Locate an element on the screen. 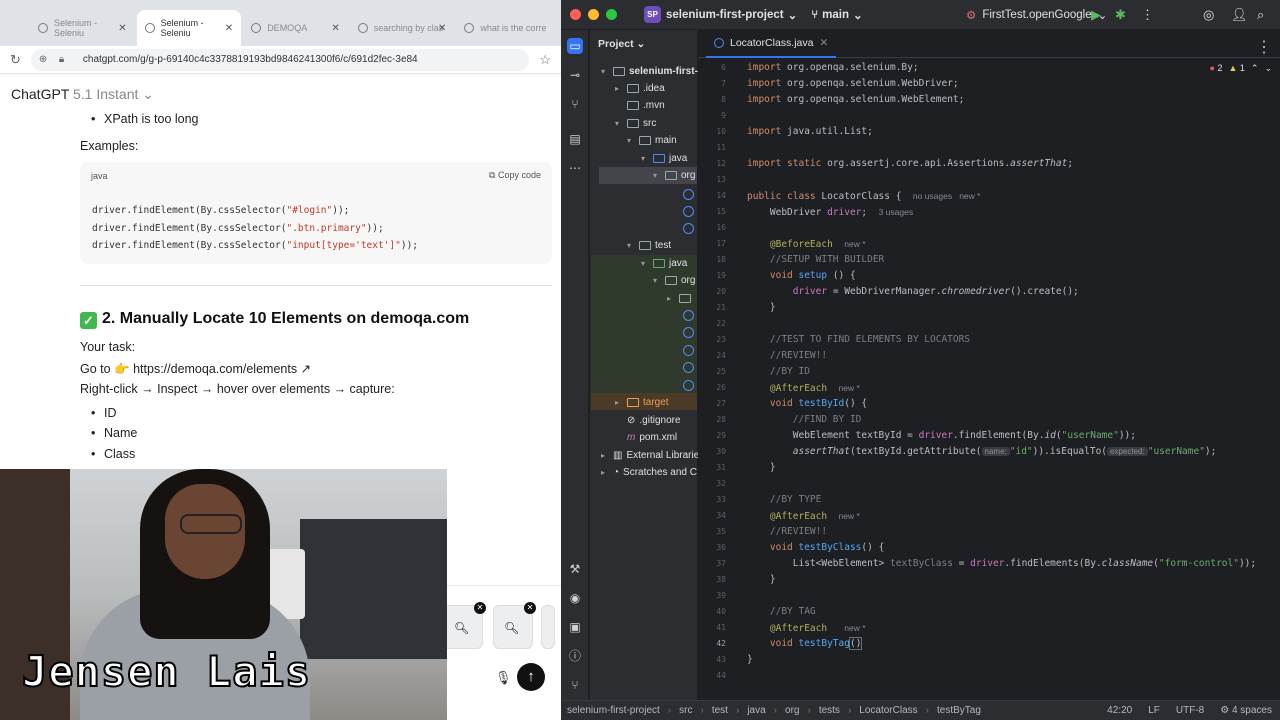 The image size is (1280, 720). browser-tab: DEMOQA ✕ is located at coordinates (295, 28).